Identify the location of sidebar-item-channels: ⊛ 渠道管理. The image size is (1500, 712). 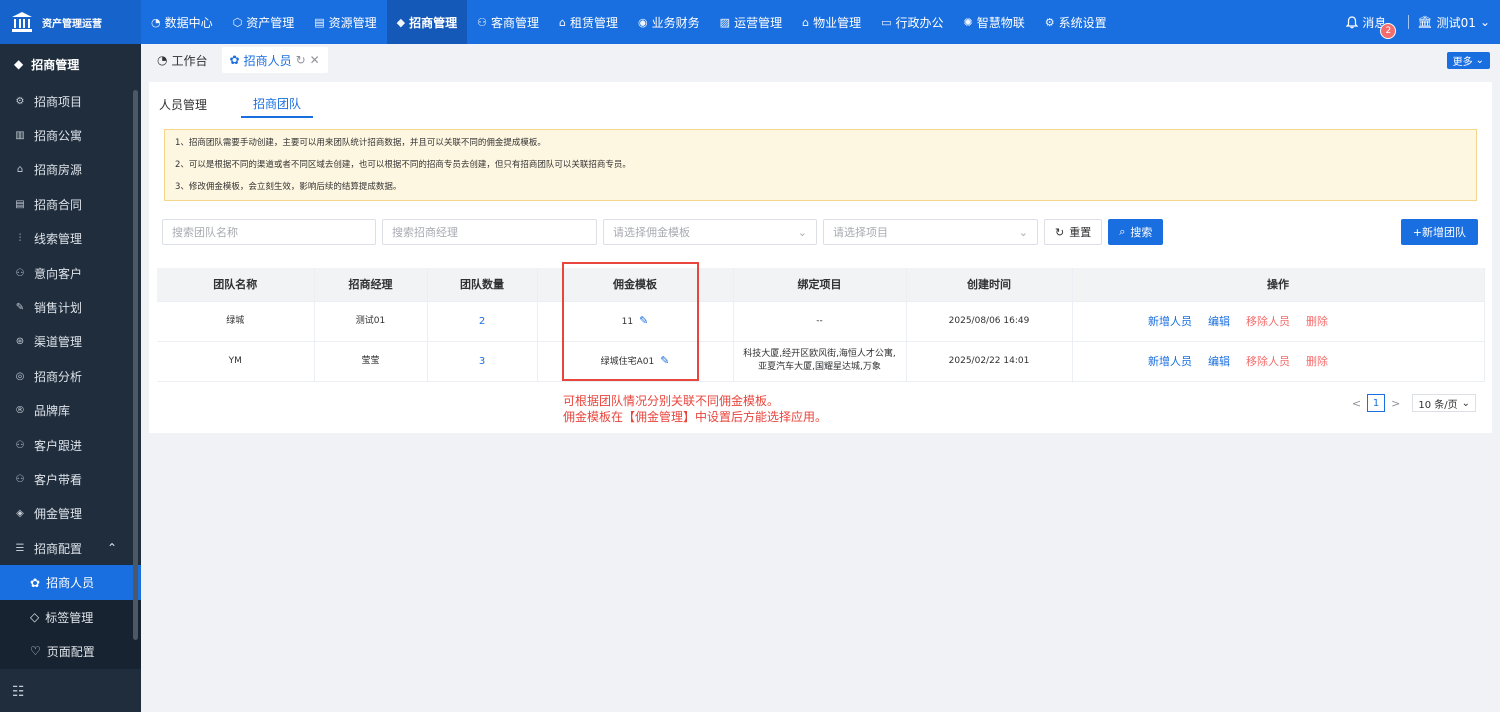
(70, 342).